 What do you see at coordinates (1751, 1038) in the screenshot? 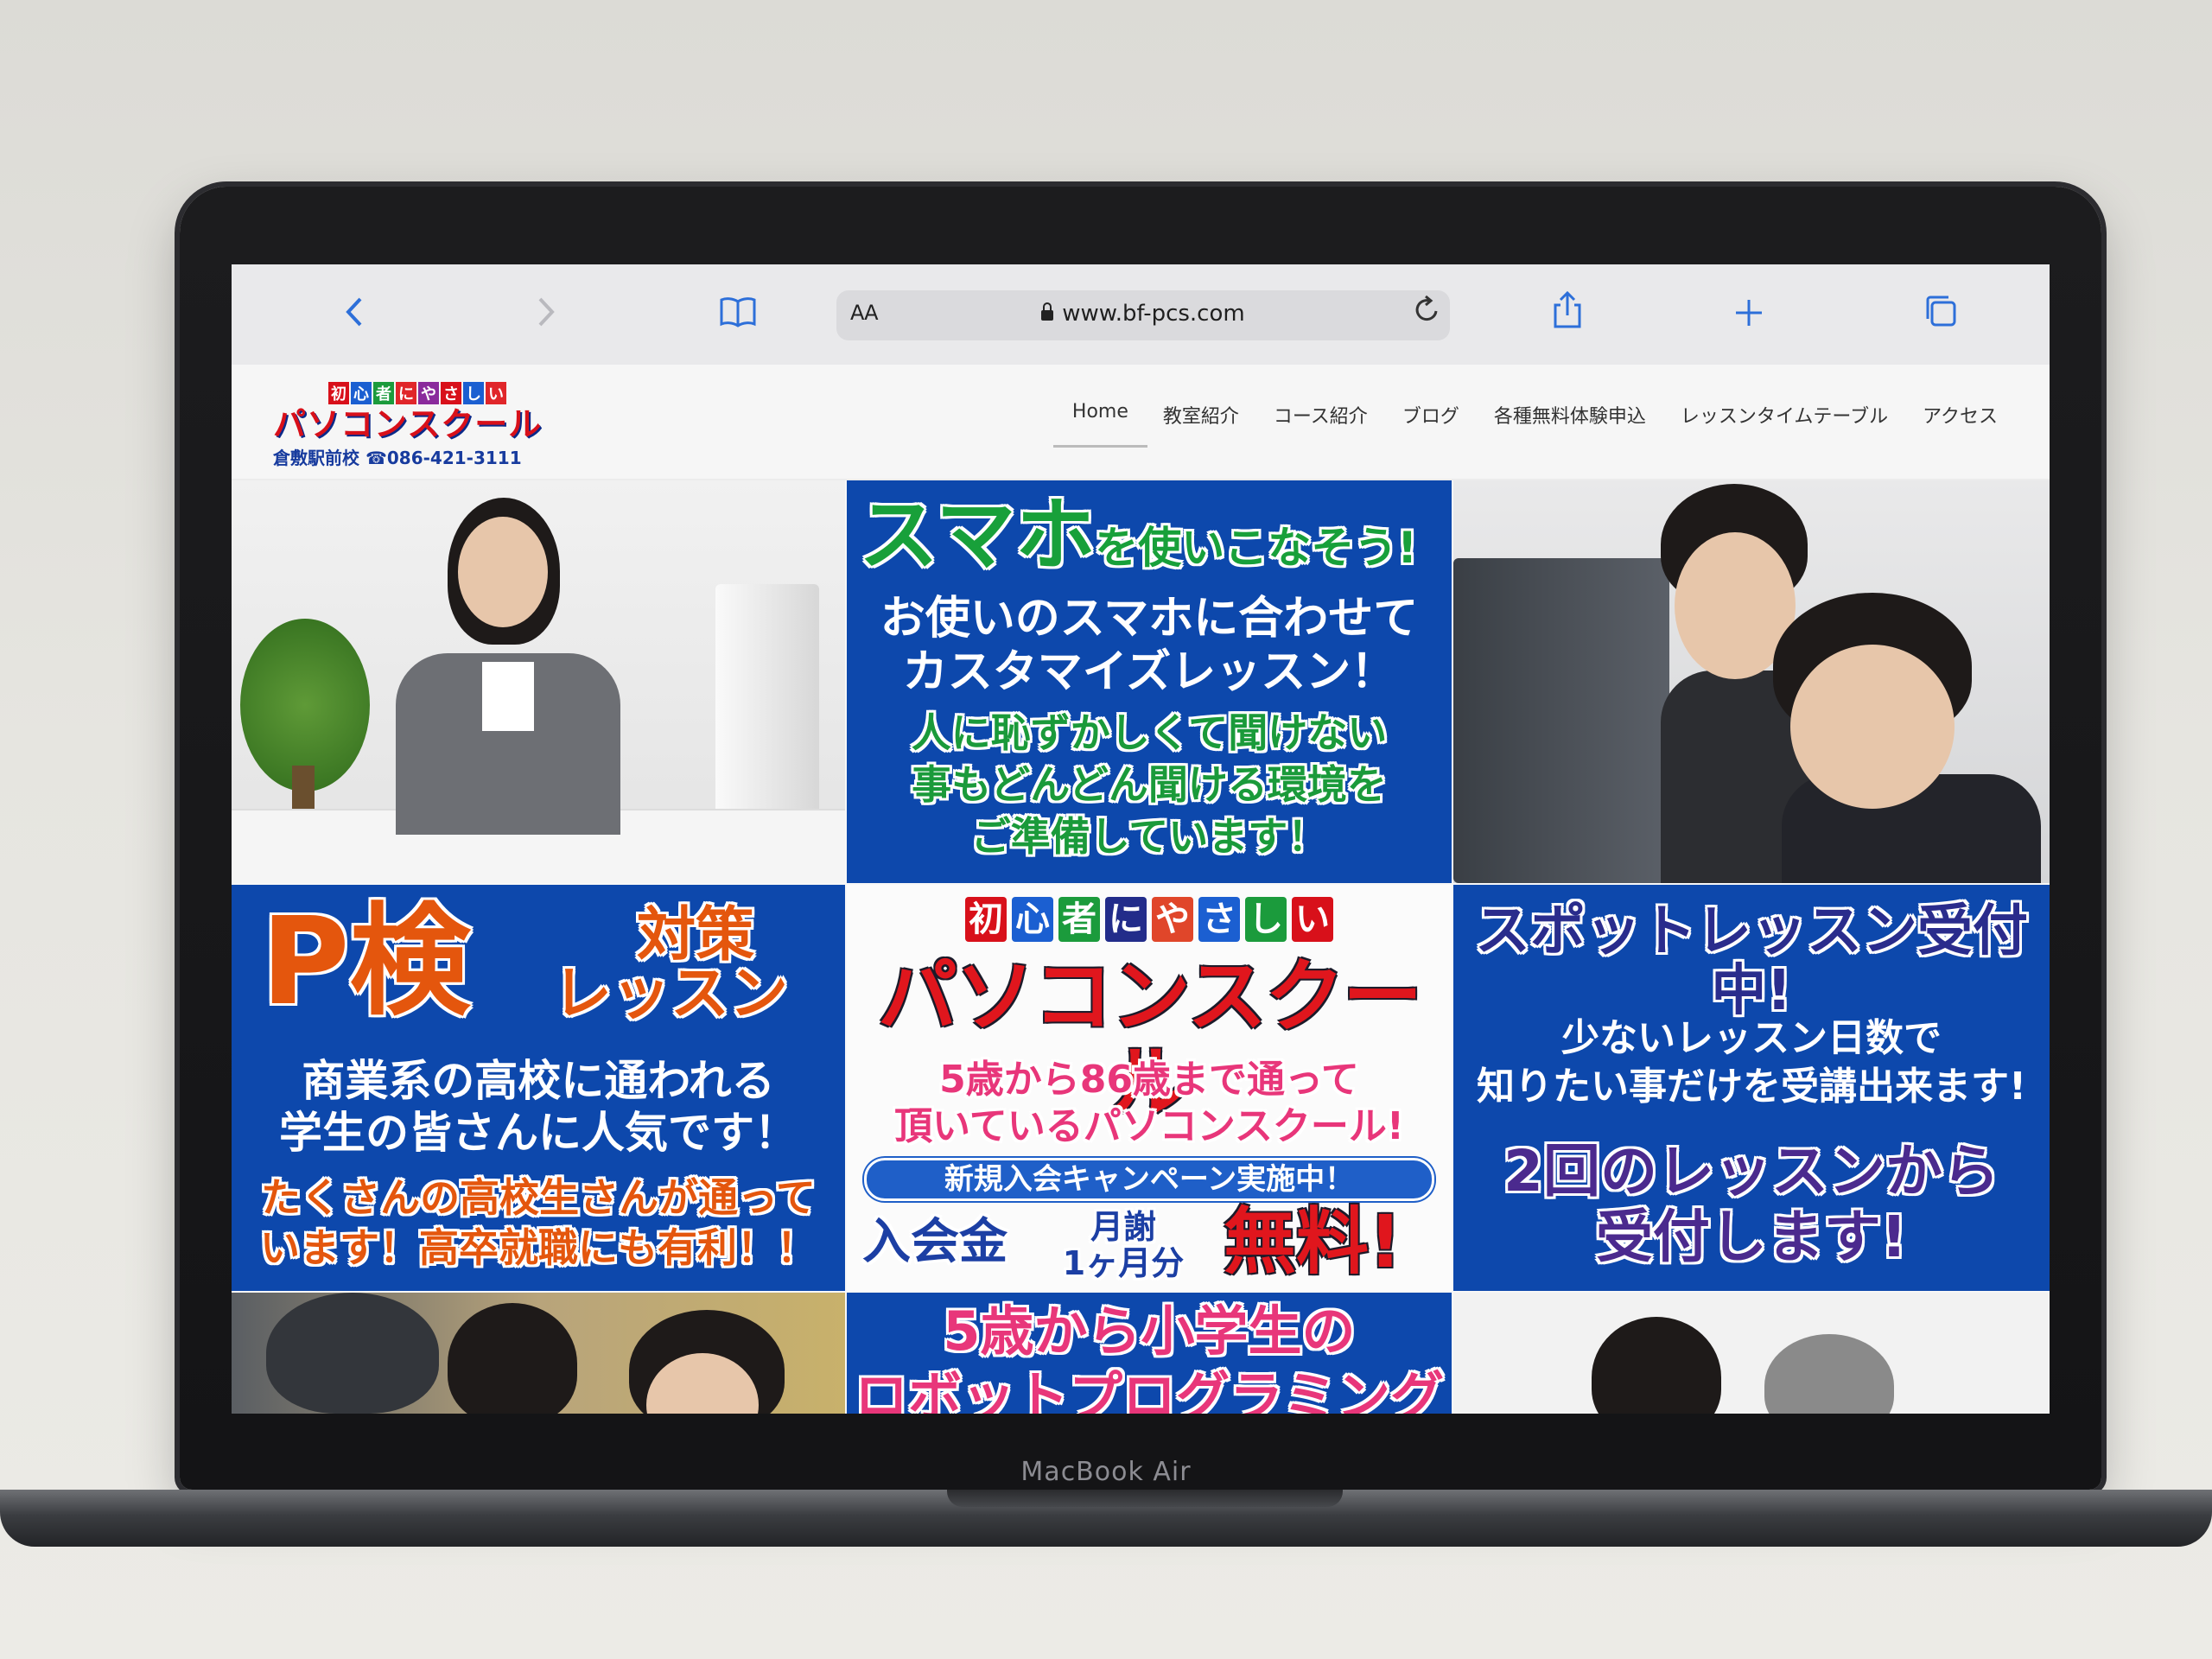
I see `spot-line1: 少ないレッスン日数で` at bounding box center [1751, 1038].